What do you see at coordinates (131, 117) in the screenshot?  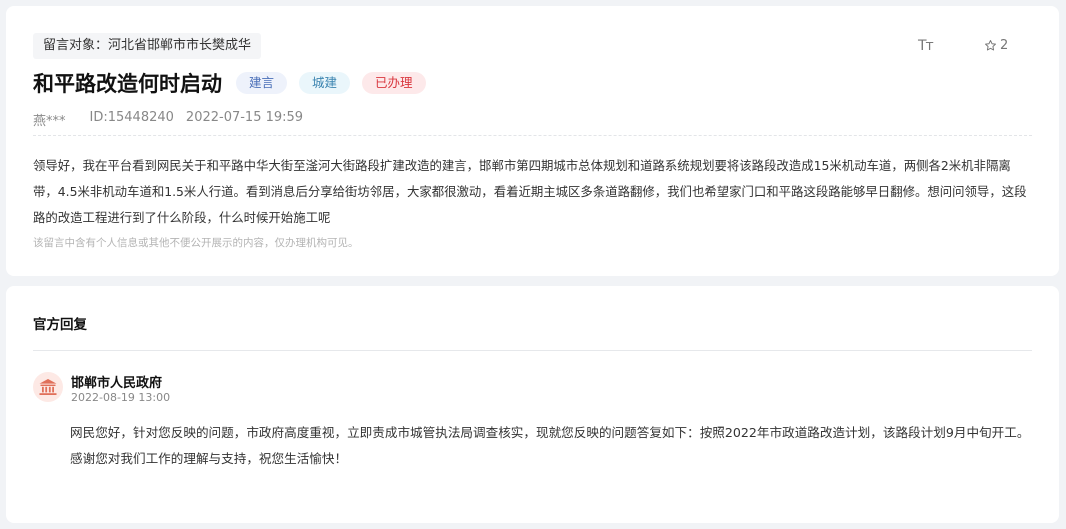 I see `message-id: ID:15448240` at bounding box center [131, 117].